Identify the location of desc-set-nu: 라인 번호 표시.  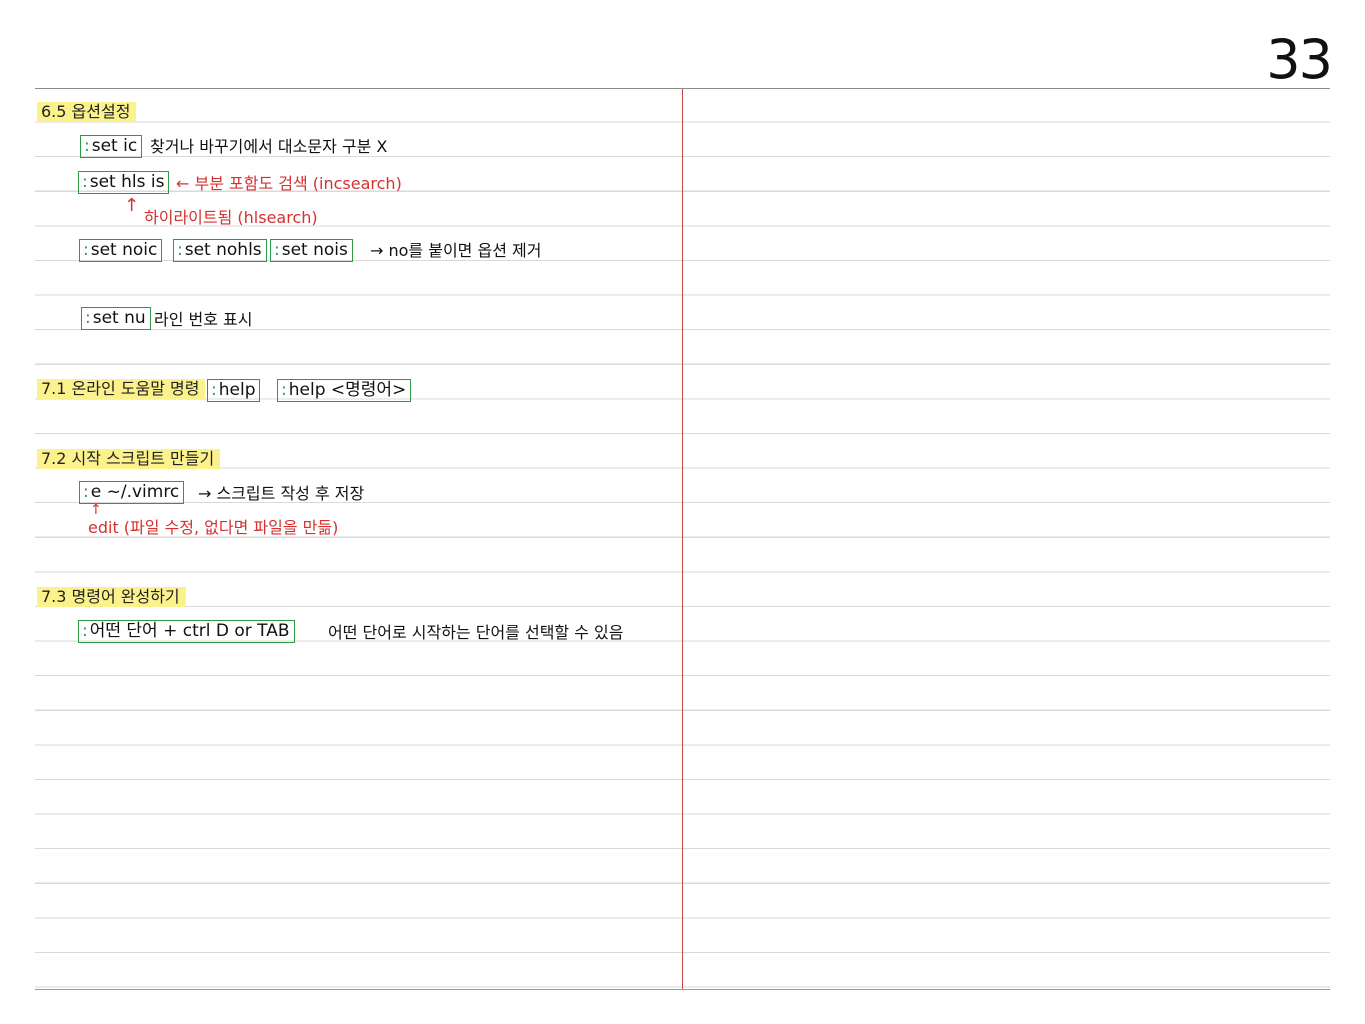
(203, 319).